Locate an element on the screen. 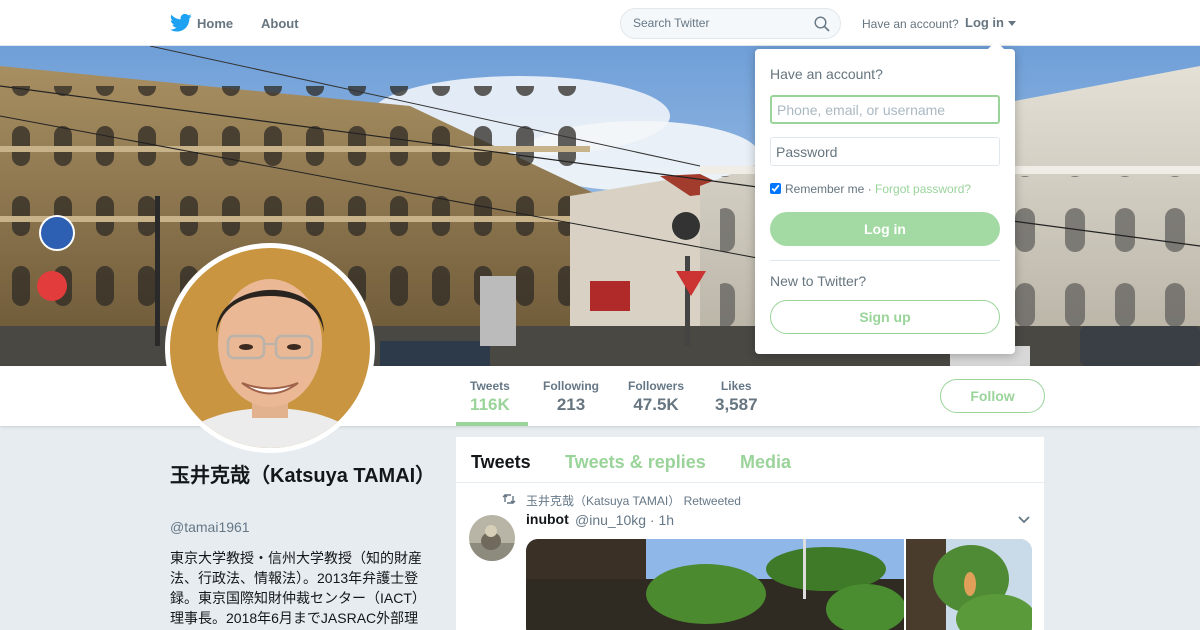  top-navigation: Home About Have an account? Log in is located at coordinates (600, 23).